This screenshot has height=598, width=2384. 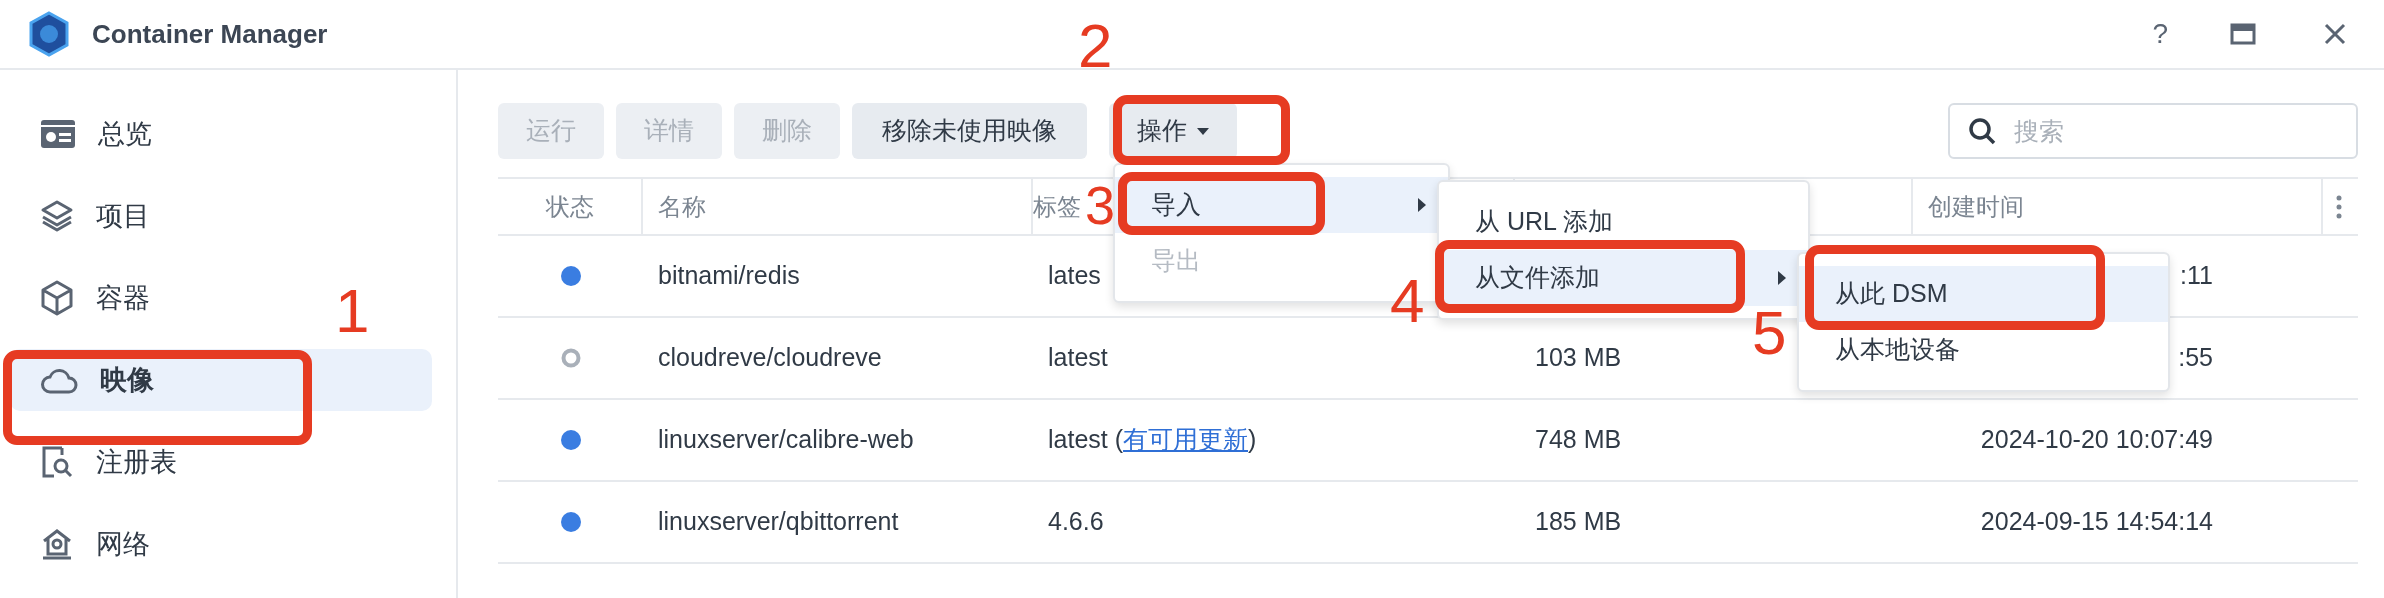 I want to click on step-number: 4, so click(x=1407, y=301).